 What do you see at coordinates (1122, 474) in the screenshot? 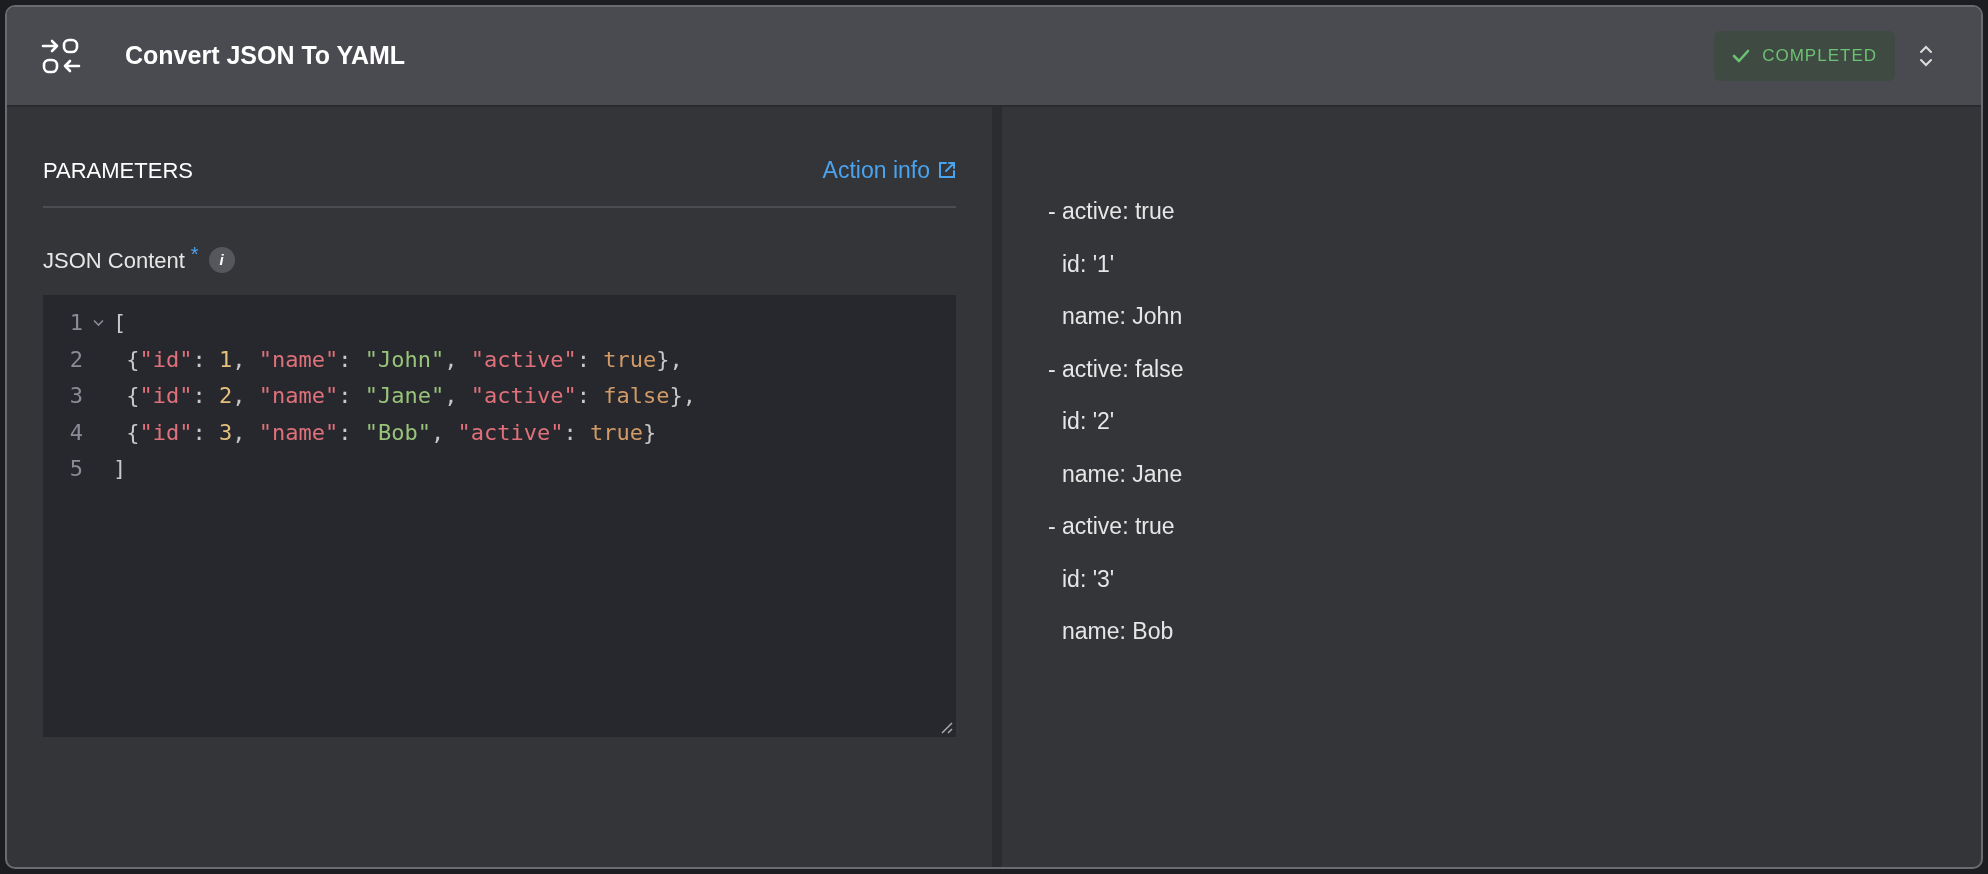
I see `yaml-line: name: Jane` at bounding box center [1122, 474].